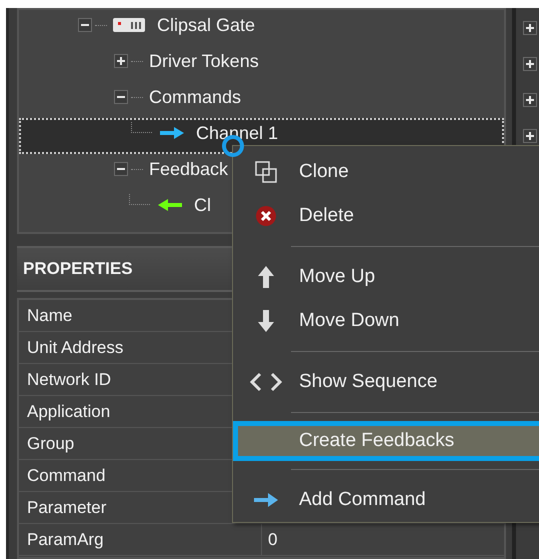  Describe the element at coordinates (386, 172) in the screenshot. I see `menu-item: Clone` at that location.